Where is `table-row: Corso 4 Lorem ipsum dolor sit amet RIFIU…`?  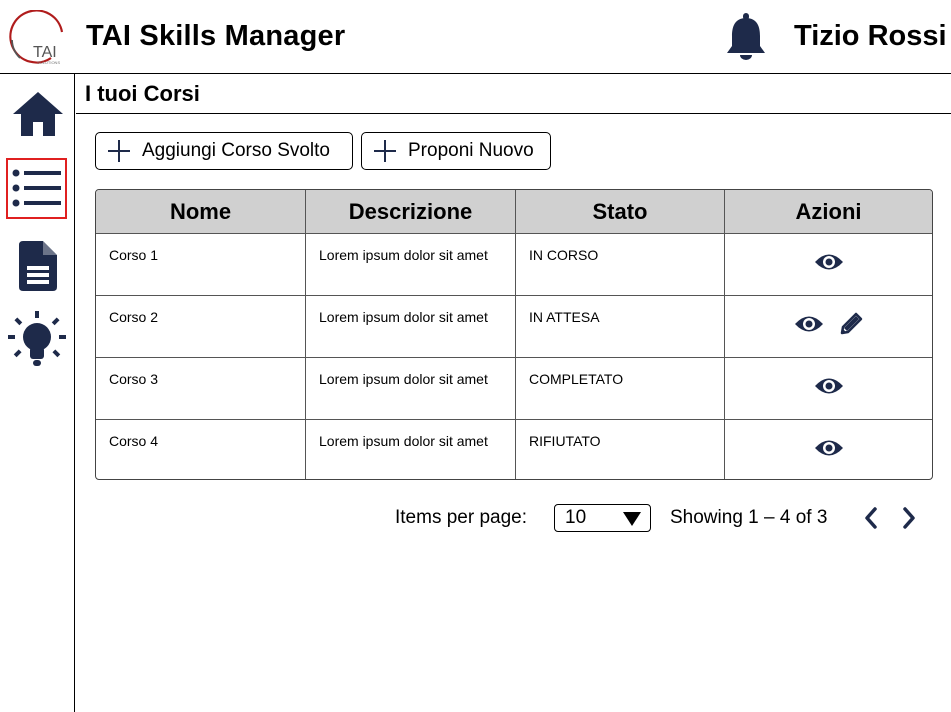 table-row: Corso 4 Lorem ipsum dolor sit amet RIFIU… is located at coordinates (514, 449).